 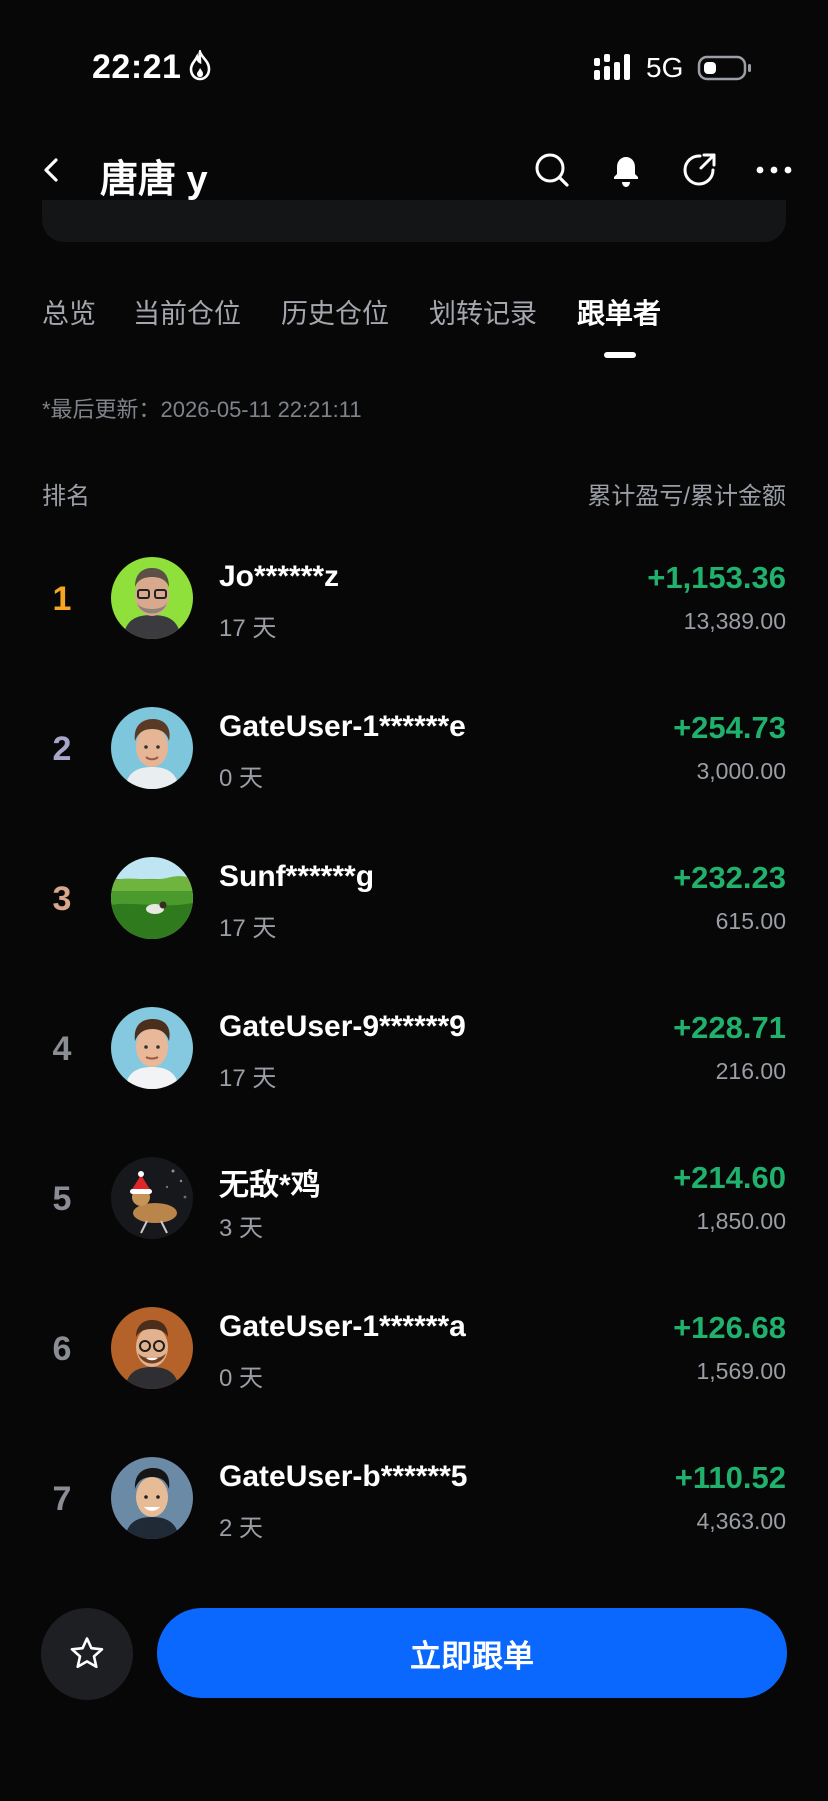 I want to click on cumulative-pnl: +228.71, so click(x=729, y=1027).